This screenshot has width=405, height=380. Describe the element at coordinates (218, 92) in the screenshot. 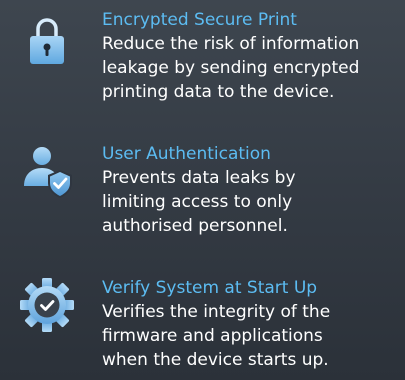

I see `description-line: printing data to the device.` at that location.